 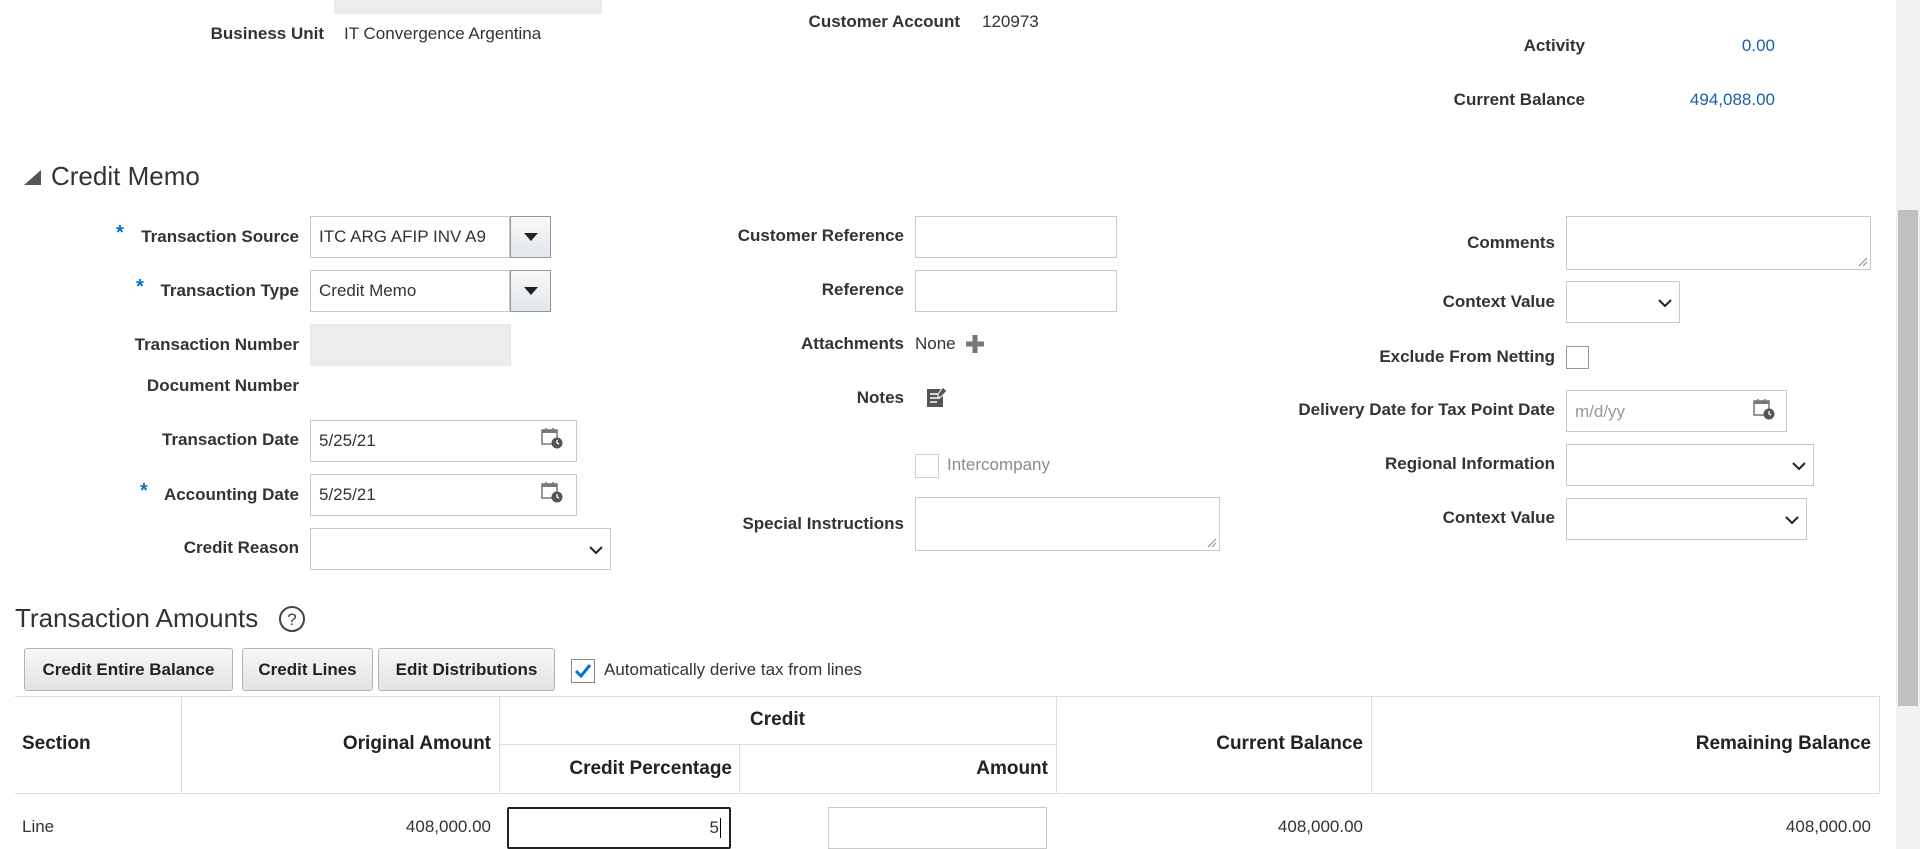 What do you see at coordinates (460, 549) in the screenshot?
I see `credit-reason-select` at bounding box center [460, 549].